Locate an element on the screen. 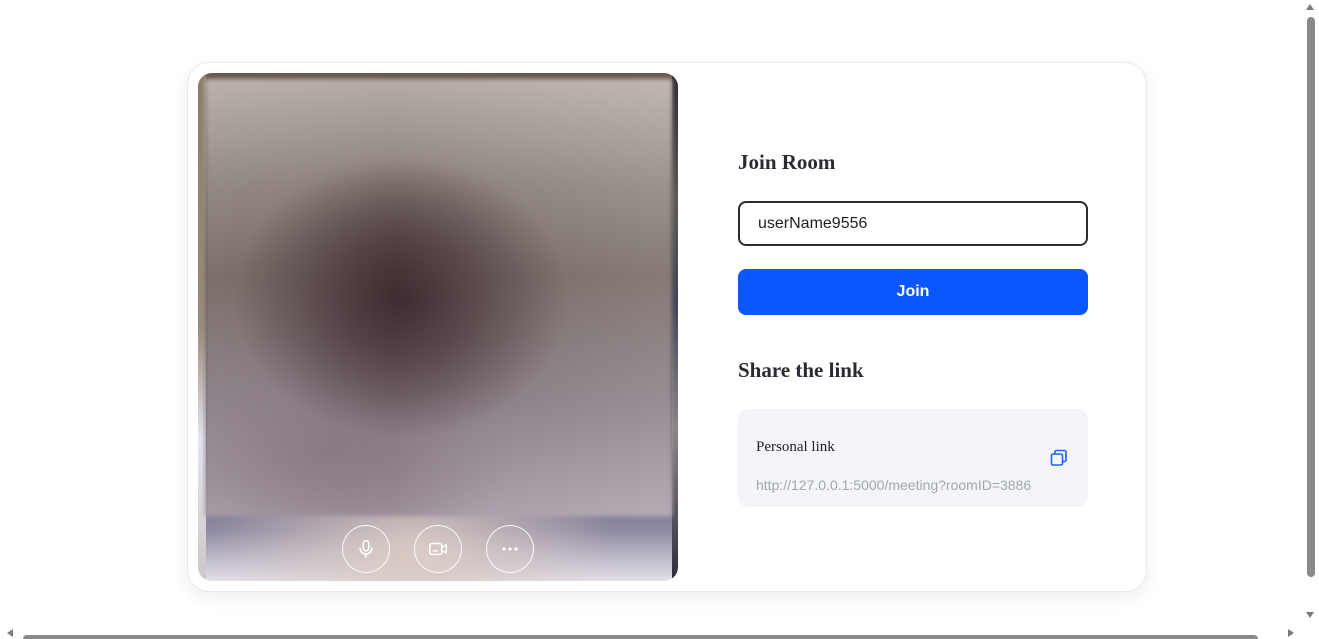 The image size is (1319, 639). more-options-button is located at coordinates (510, 549).